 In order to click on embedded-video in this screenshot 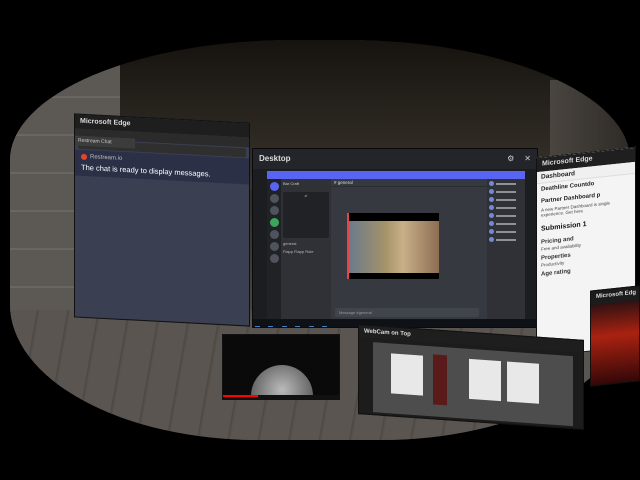, I will do `click(393, 246)`.